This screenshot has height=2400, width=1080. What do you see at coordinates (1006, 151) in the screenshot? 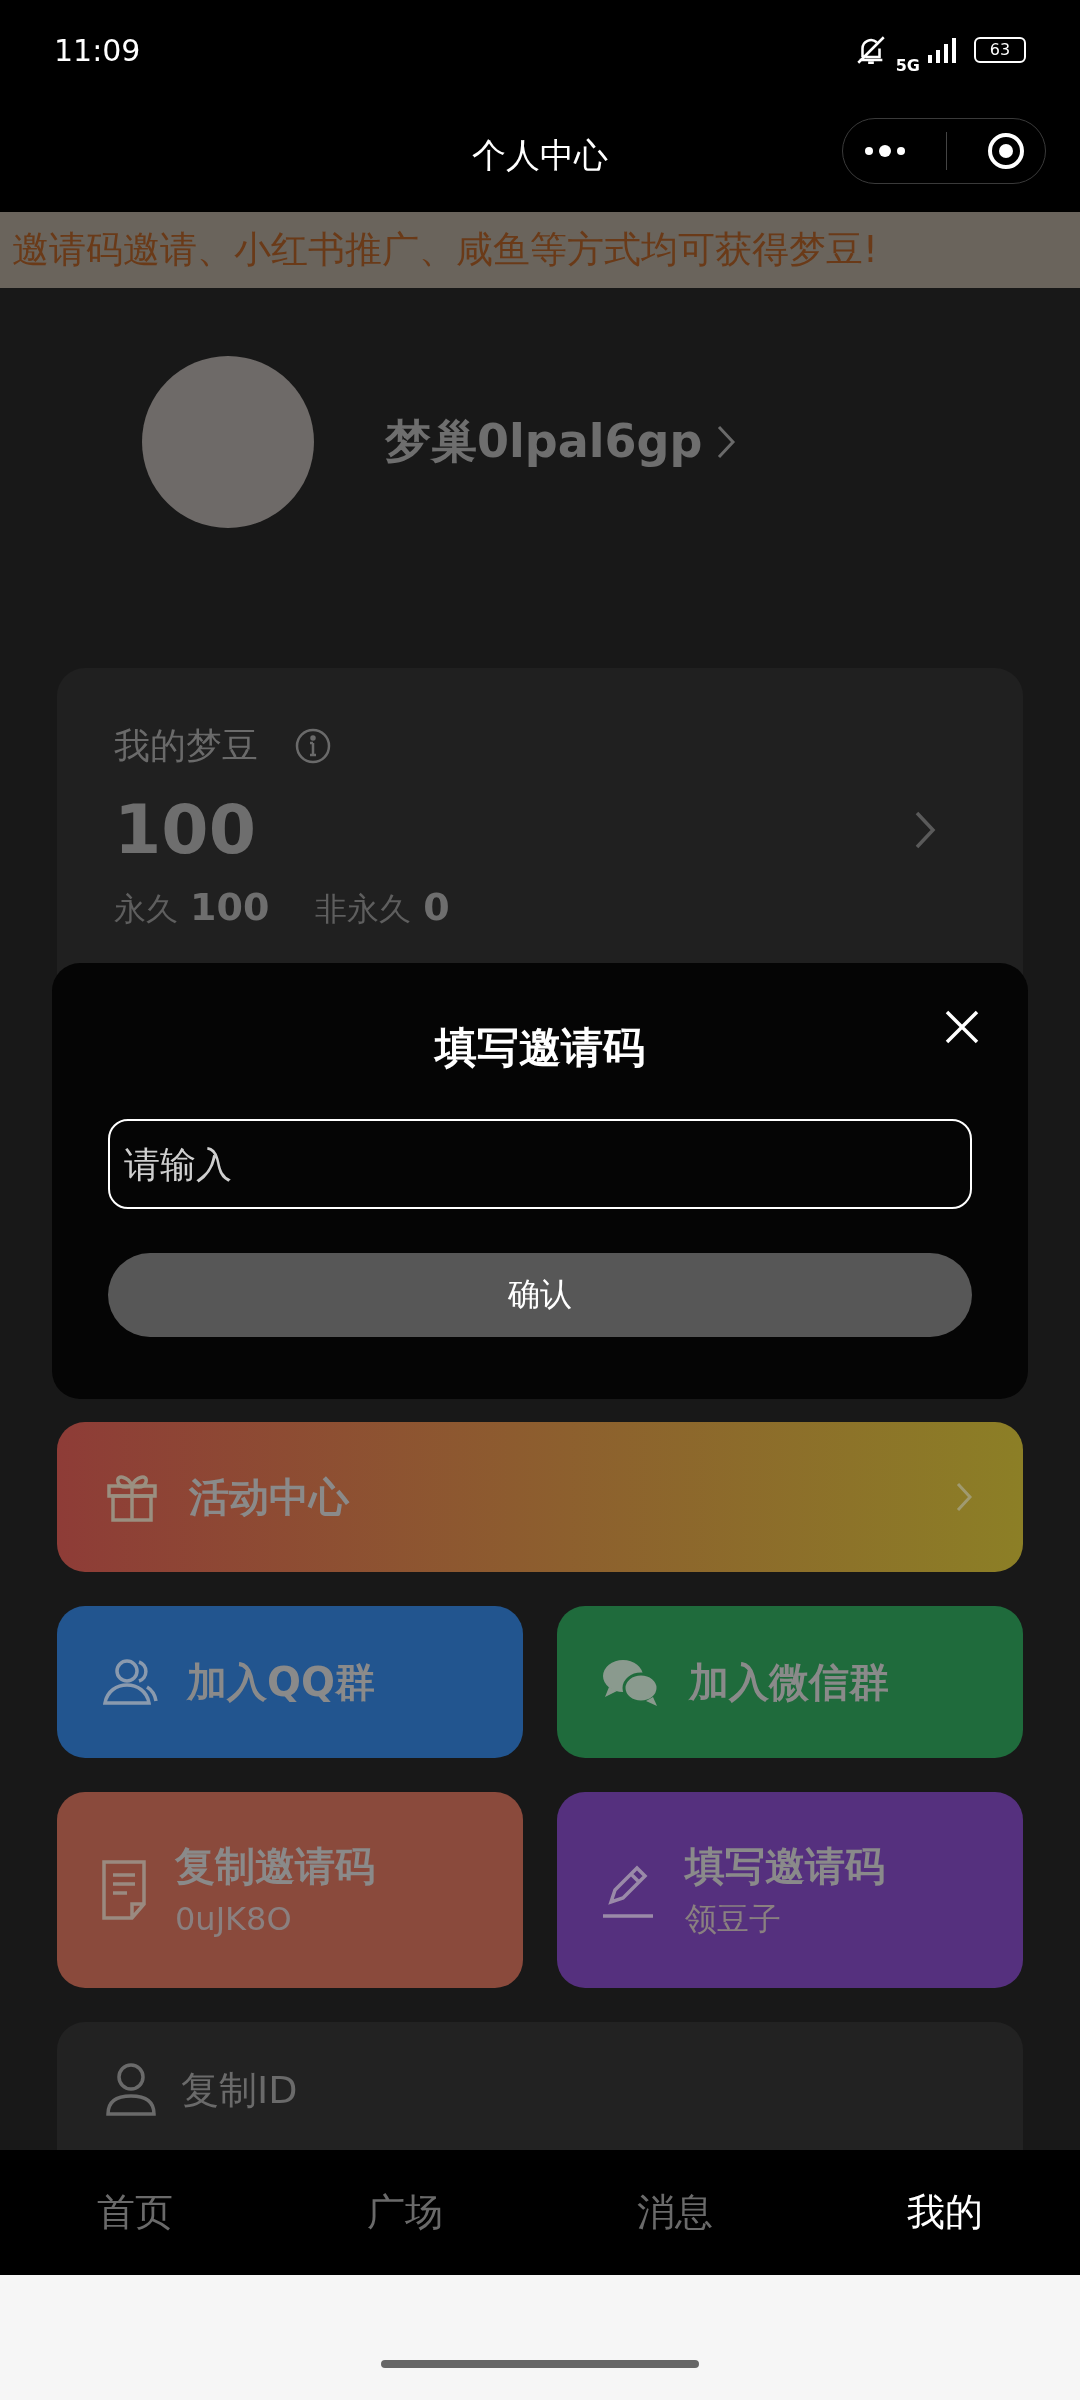
I see `close-target-icon` at bounding box center [1006, 151].